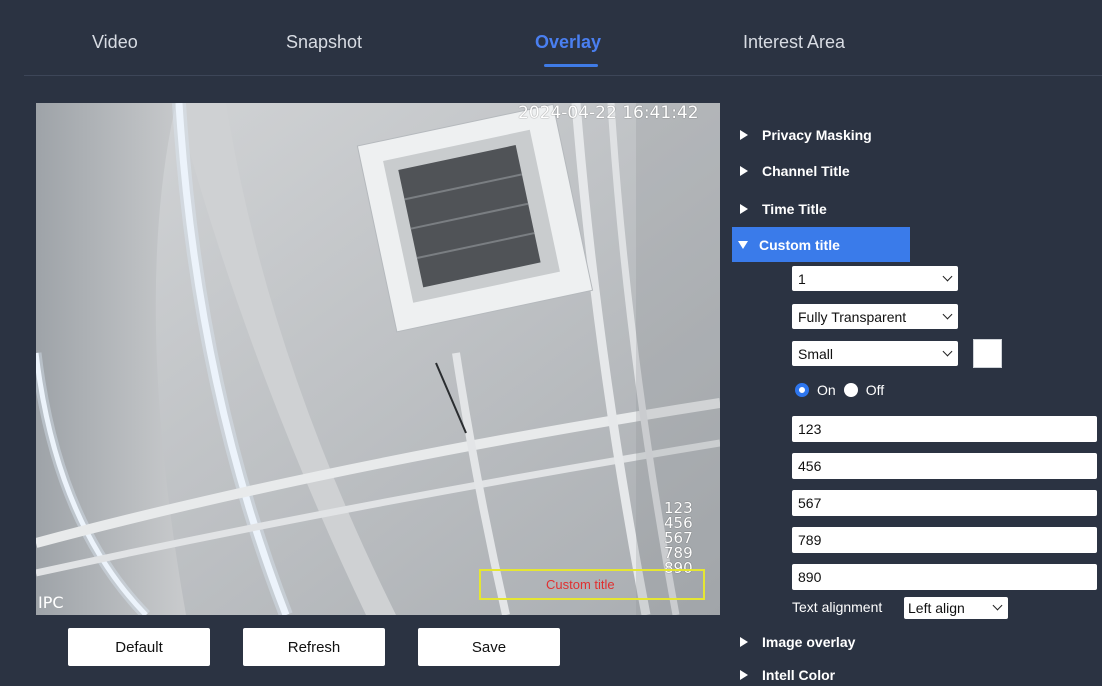 This screenshot has width=1102, height=686. What do you see at coordinates (608, 113) in the screenshot?
I see `osd-timestamp: 2024-04-22 16:41:42` at bounding box center [608, 113].